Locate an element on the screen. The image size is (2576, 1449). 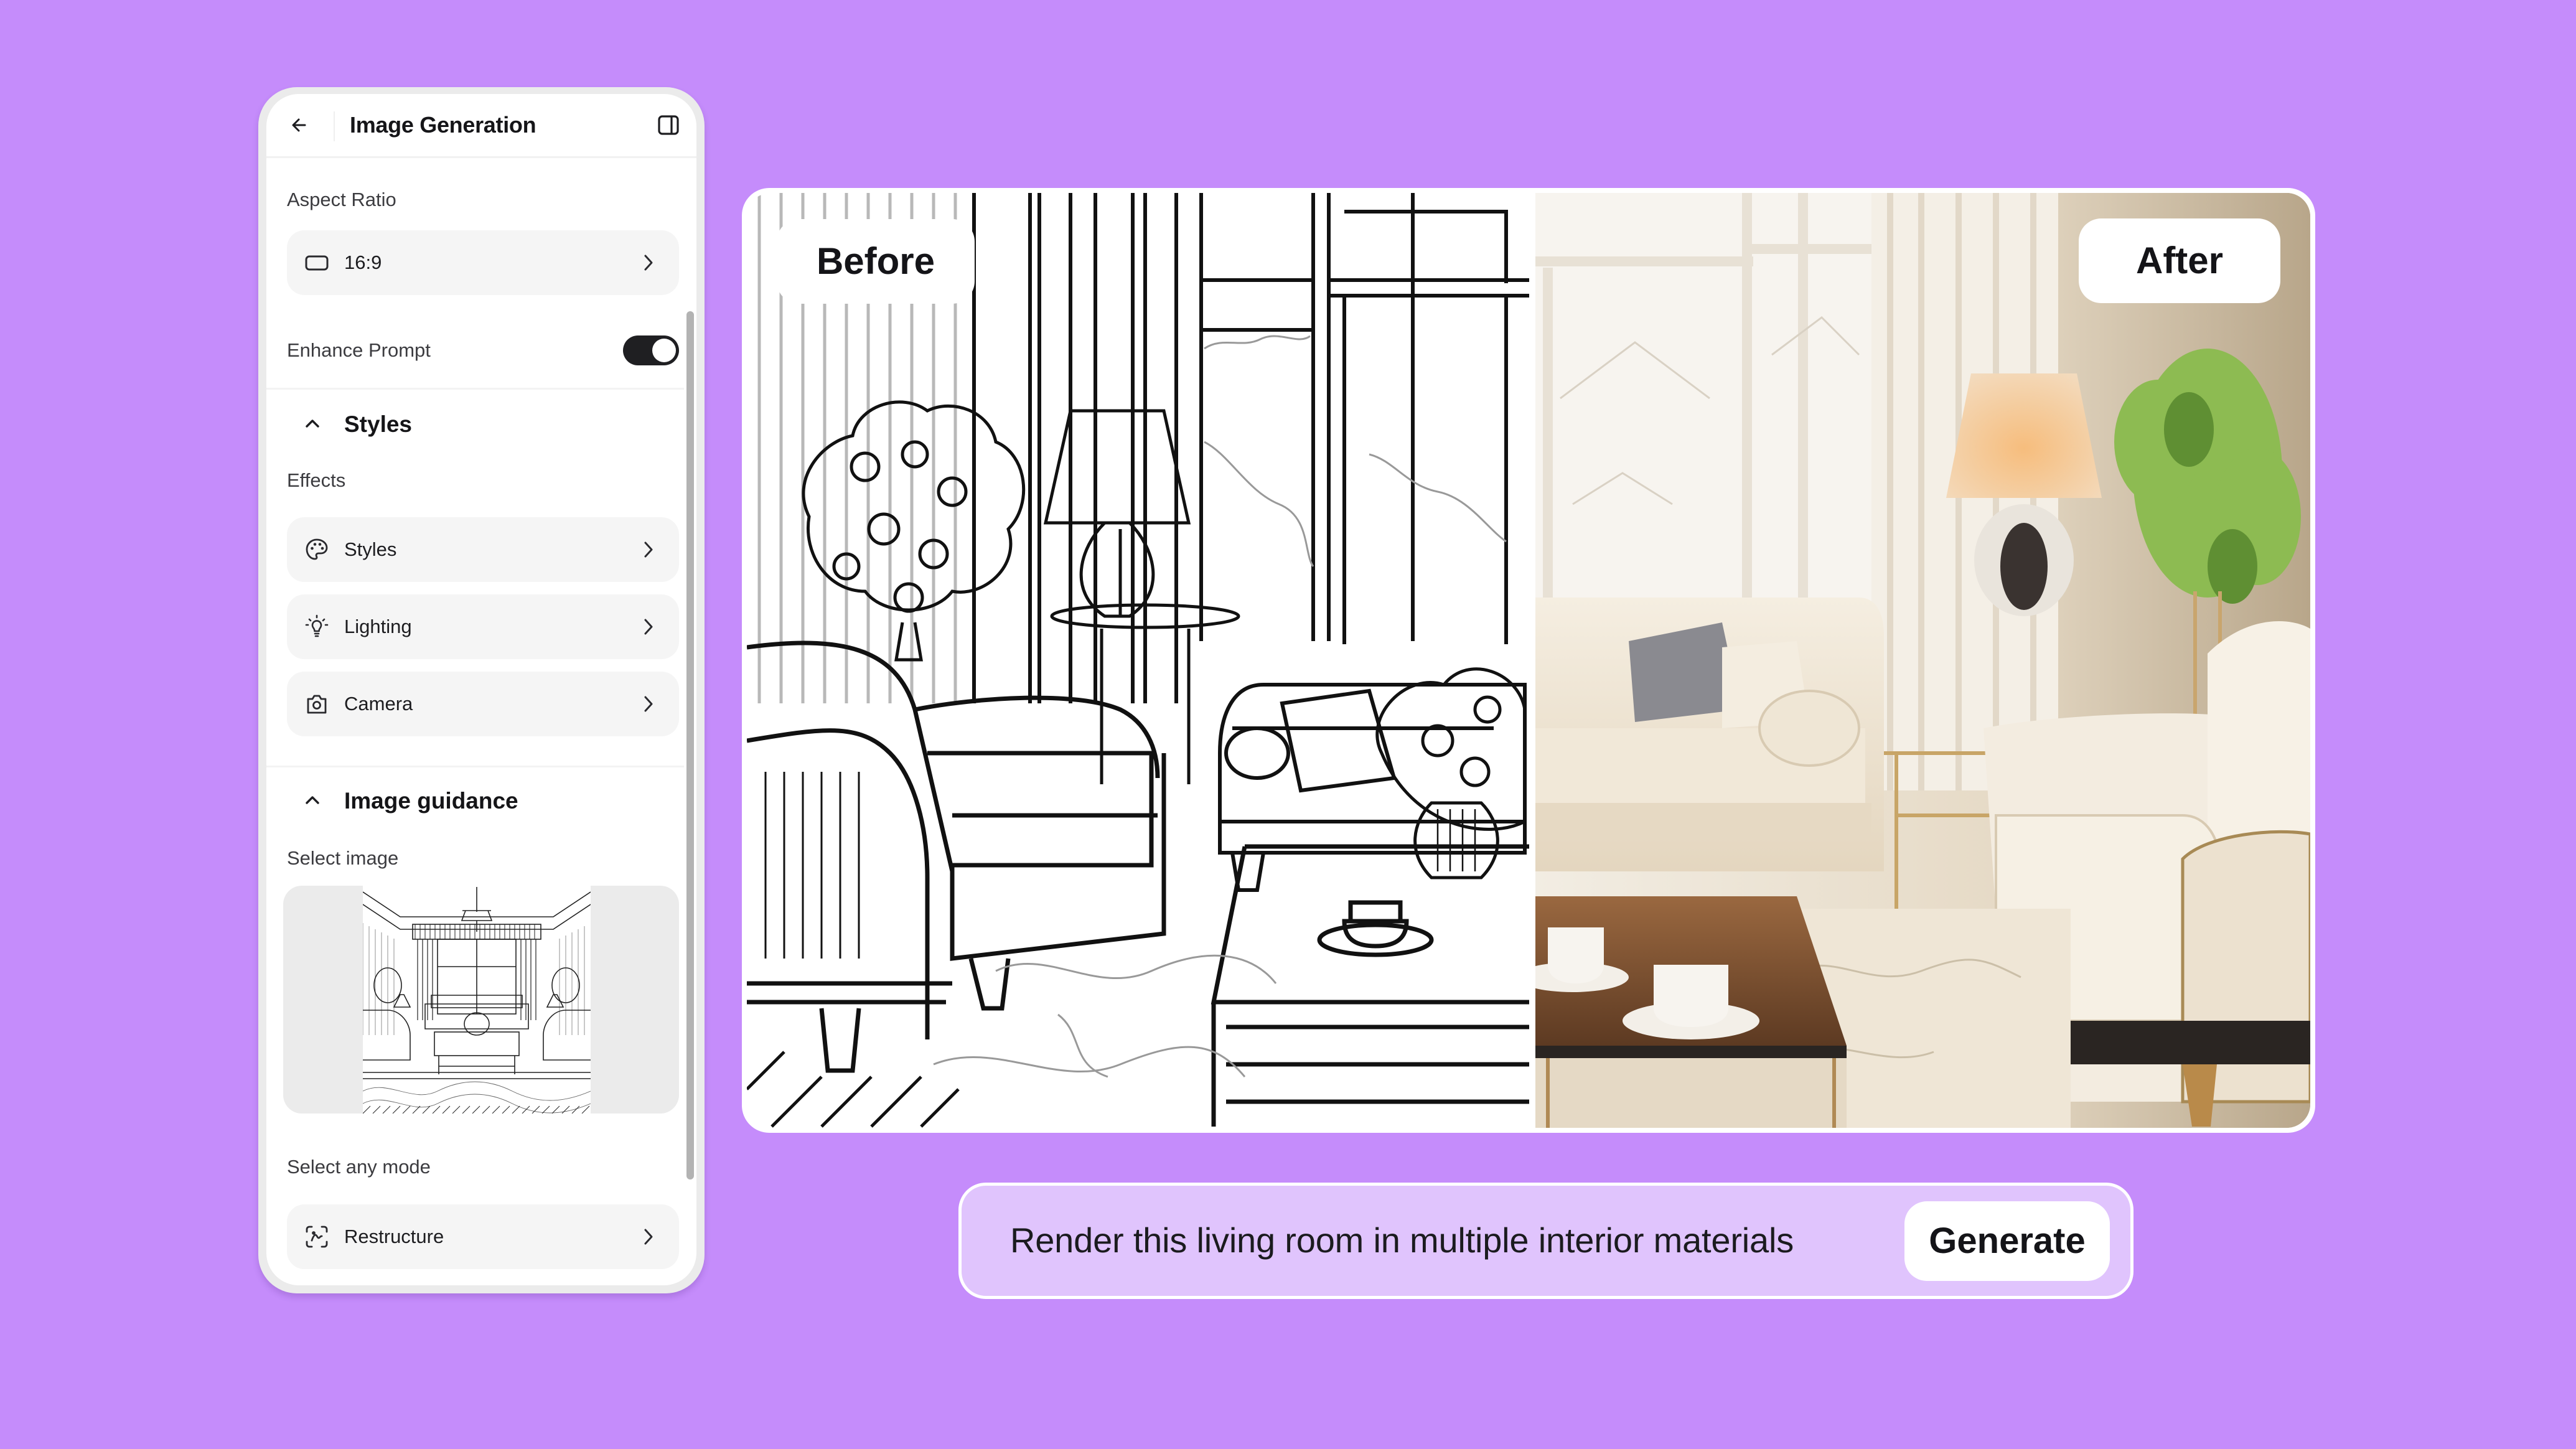
styles-option-label: Styles is located at coordinates (370, 549).